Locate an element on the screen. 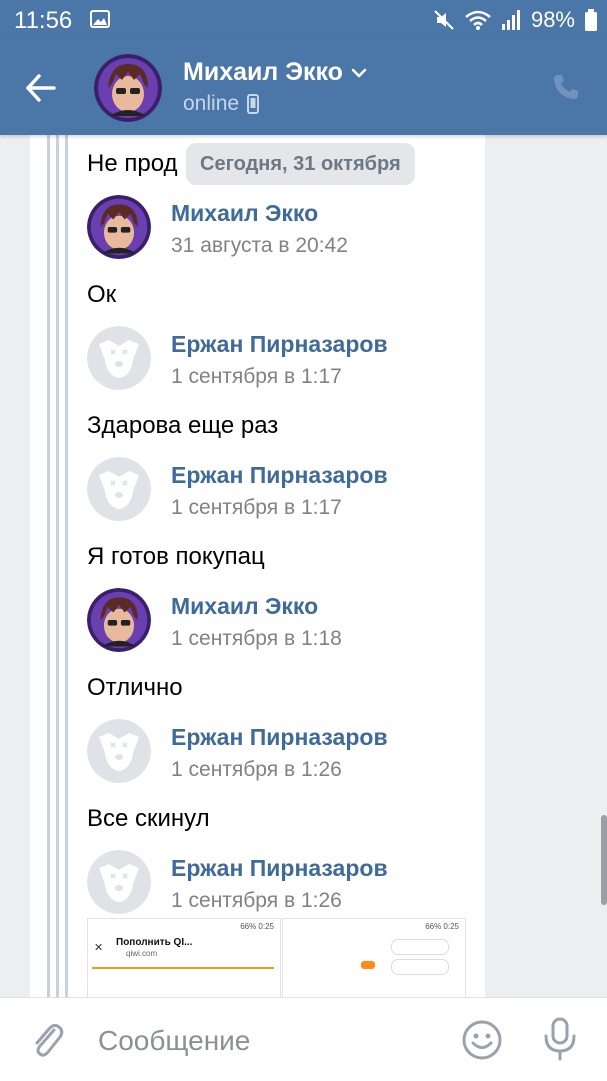  message-text: Ок is located at coordinates (102, 294).